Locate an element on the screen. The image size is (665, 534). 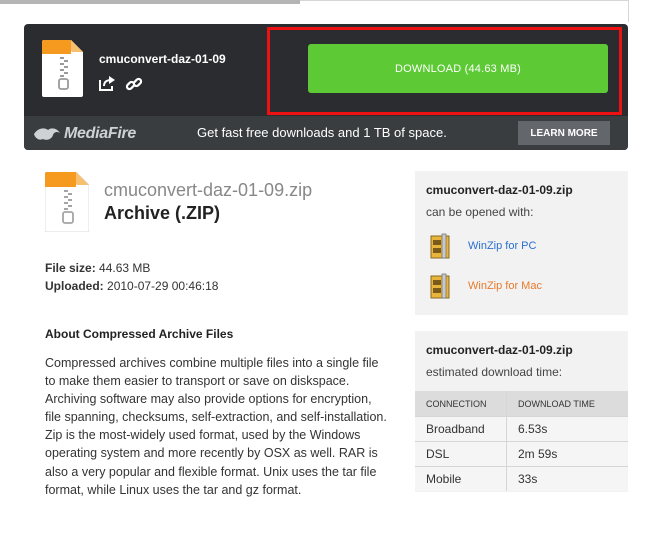
file-size-value: 44.63 MB is located at coordinates (125, 268).